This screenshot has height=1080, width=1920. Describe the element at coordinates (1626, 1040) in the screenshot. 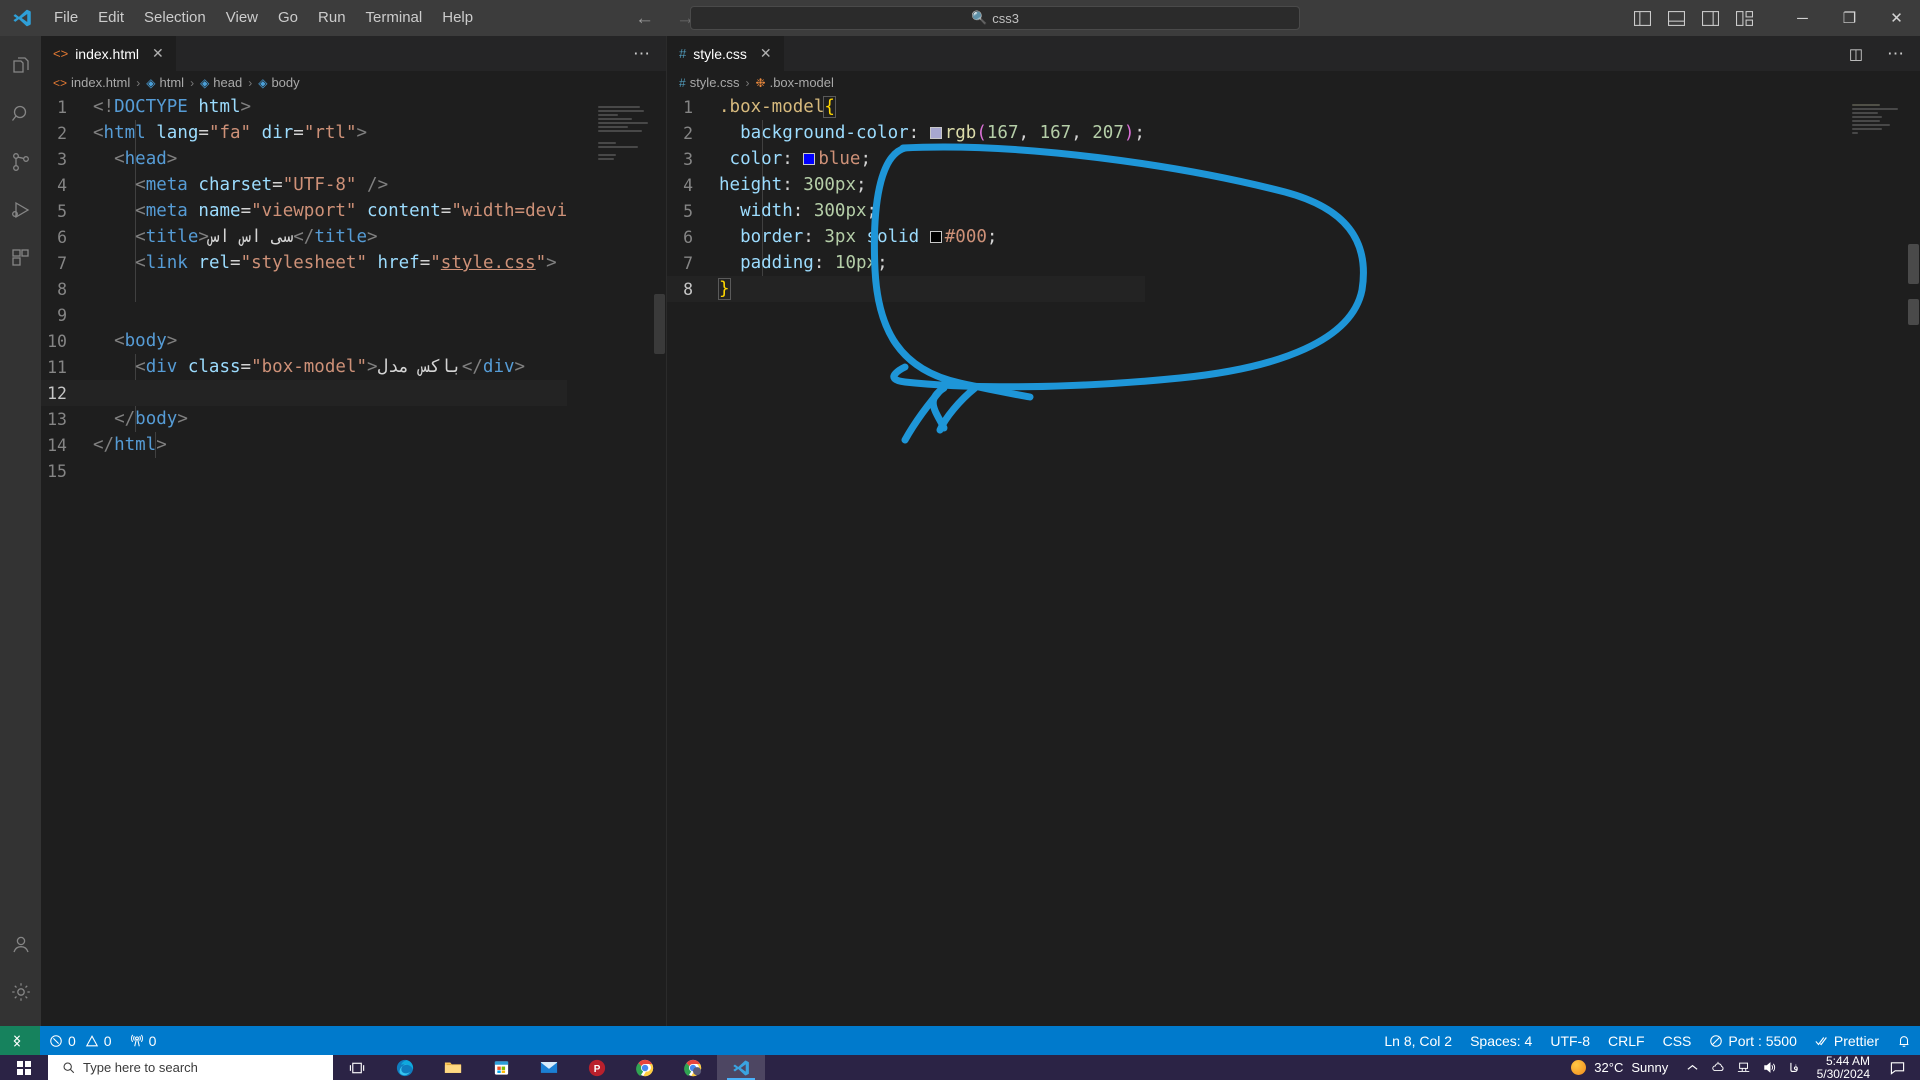

I see `eol-setting: CRLF` at that location.